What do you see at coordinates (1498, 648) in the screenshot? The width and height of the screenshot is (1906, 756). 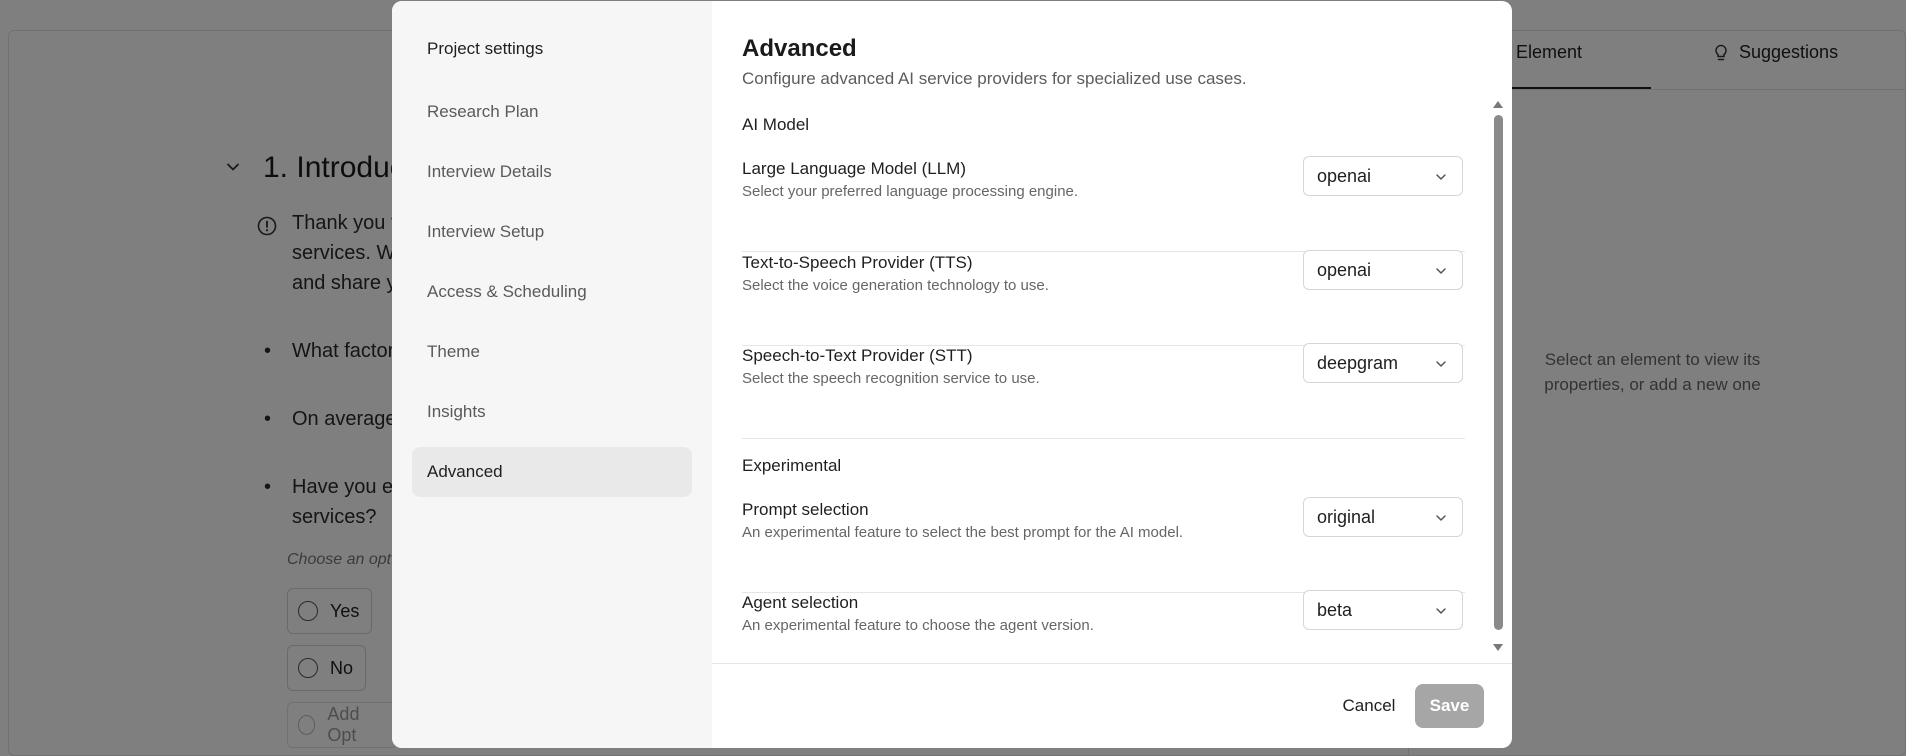 I see `scroll-down-icon` at bounding box center [1498, 648].